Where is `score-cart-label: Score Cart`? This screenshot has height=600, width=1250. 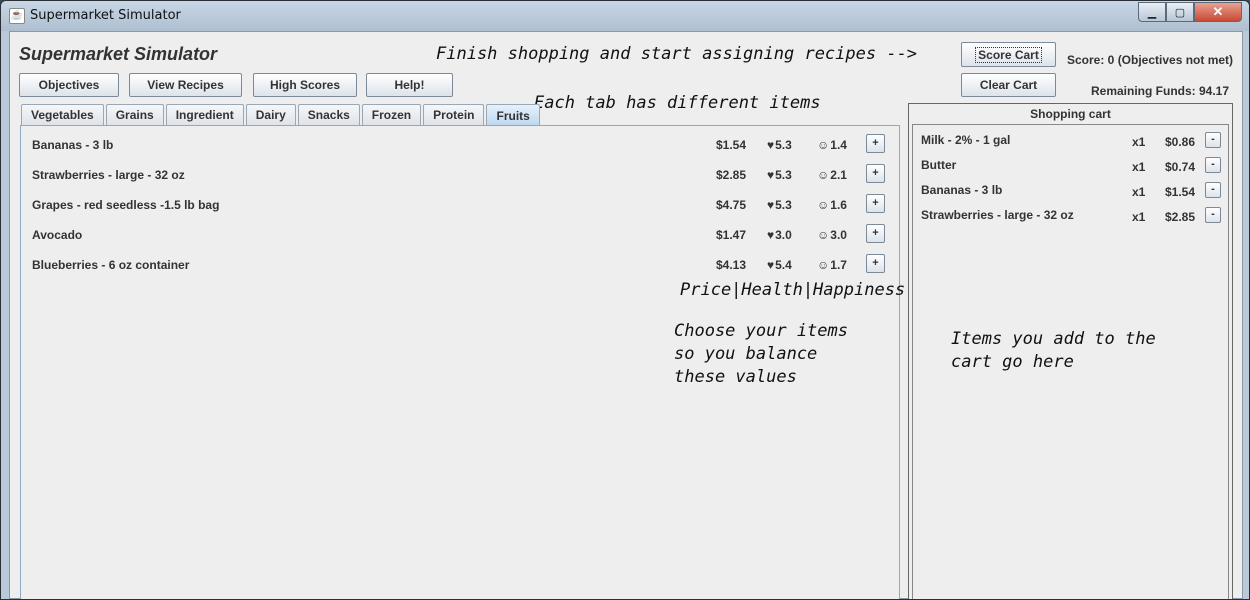 score-cart-label: Score Cart is located at coordinates (1008, 54).